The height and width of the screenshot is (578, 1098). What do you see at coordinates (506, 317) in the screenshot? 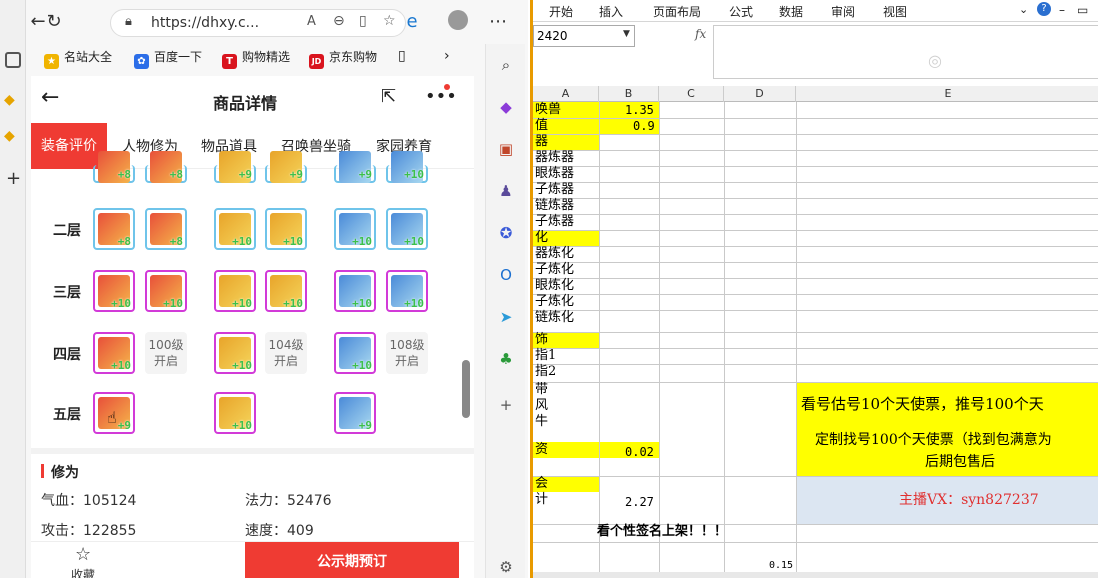
I see `send-icon: ➤` at bounding box center [506, 317].